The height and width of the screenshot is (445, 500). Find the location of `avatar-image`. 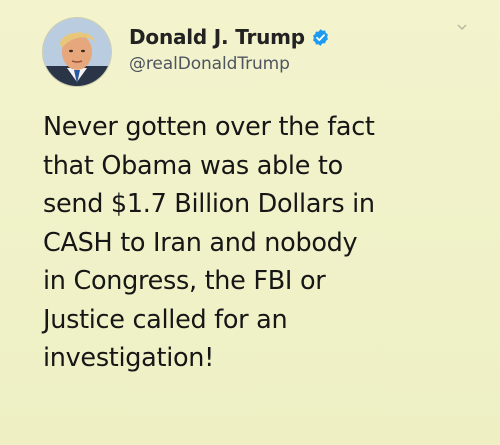

avatar-image is located at coordinates (77, 52).